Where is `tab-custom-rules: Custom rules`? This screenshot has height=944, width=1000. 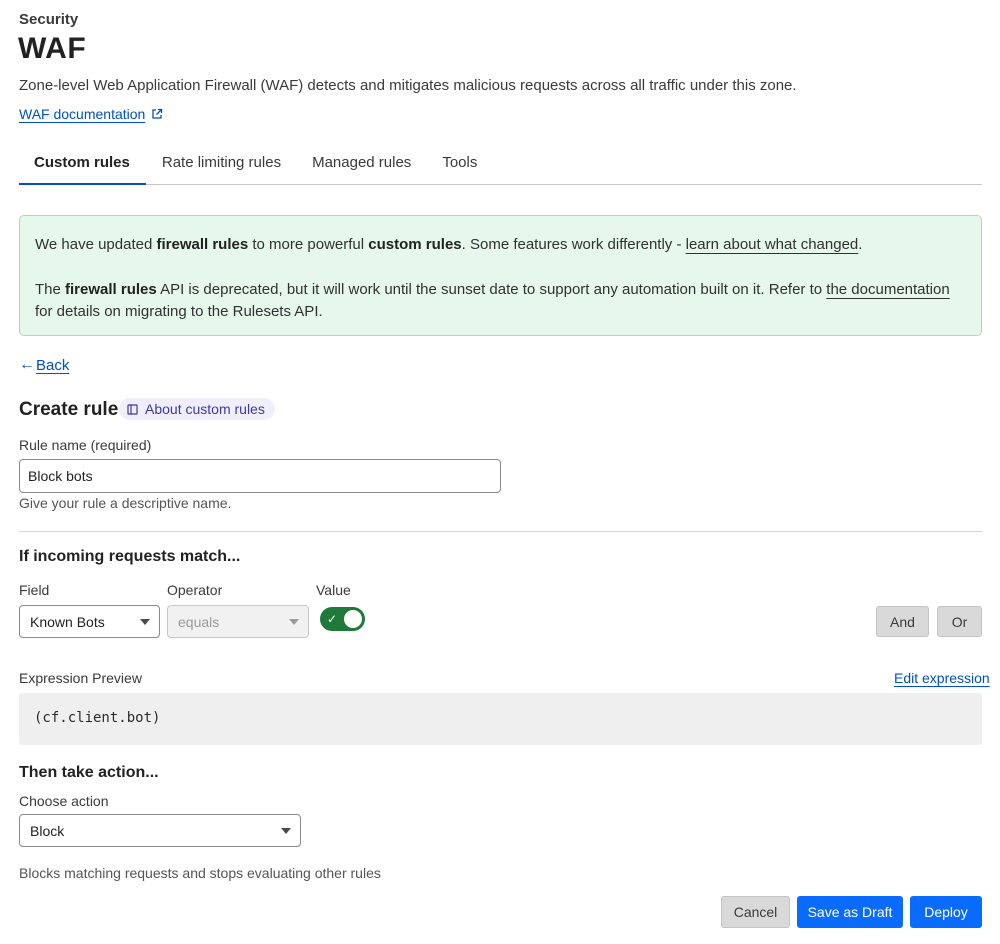 tab-custom-rules: Custom rules is located at coordinates (82, 163).